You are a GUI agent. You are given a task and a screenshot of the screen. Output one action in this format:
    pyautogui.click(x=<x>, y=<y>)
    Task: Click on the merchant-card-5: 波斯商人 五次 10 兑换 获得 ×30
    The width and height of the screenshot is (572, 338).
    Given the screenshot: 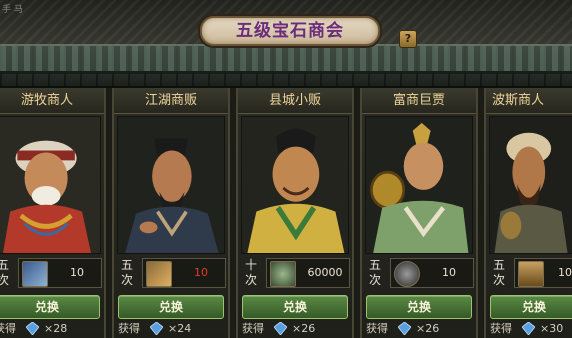 What is the action you would take?
    pyautogui.click(x=528, y=213)
    